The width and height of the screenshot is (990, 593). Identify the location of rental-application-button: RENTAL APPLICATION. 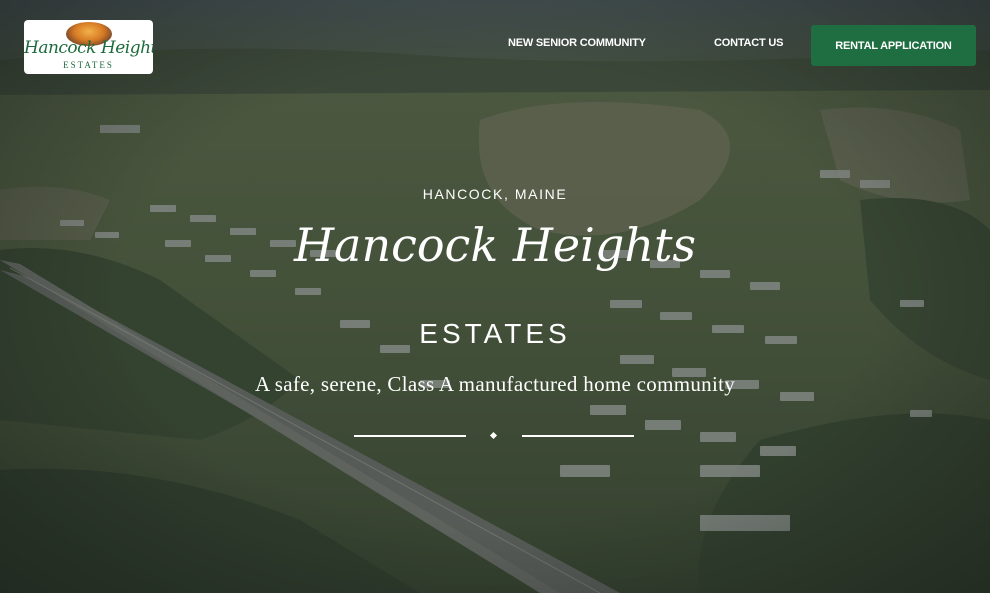
(893, 45).